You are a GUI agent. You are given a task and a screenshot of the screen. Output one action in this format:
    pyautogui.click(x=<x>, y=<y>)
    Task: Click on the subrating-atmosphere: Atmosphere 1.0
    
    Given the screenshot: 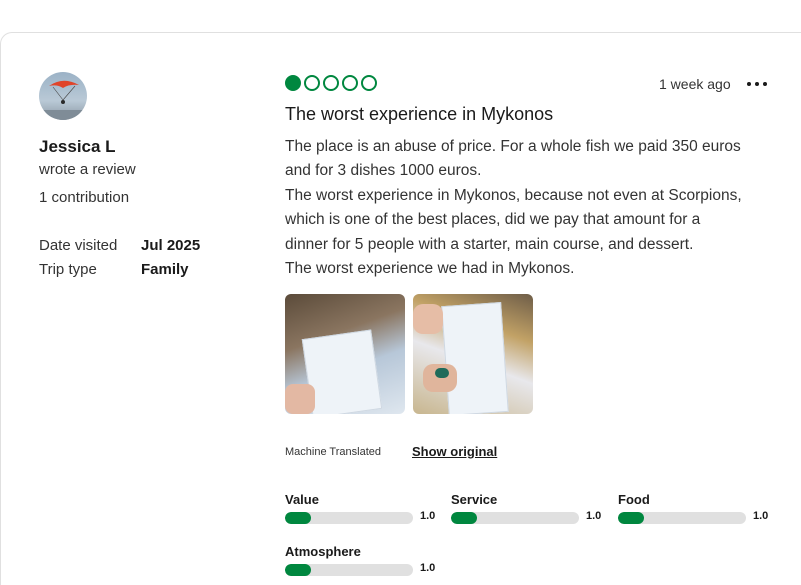 What is the action you would take?
    pyautogui.click(x=370, y=564)
    